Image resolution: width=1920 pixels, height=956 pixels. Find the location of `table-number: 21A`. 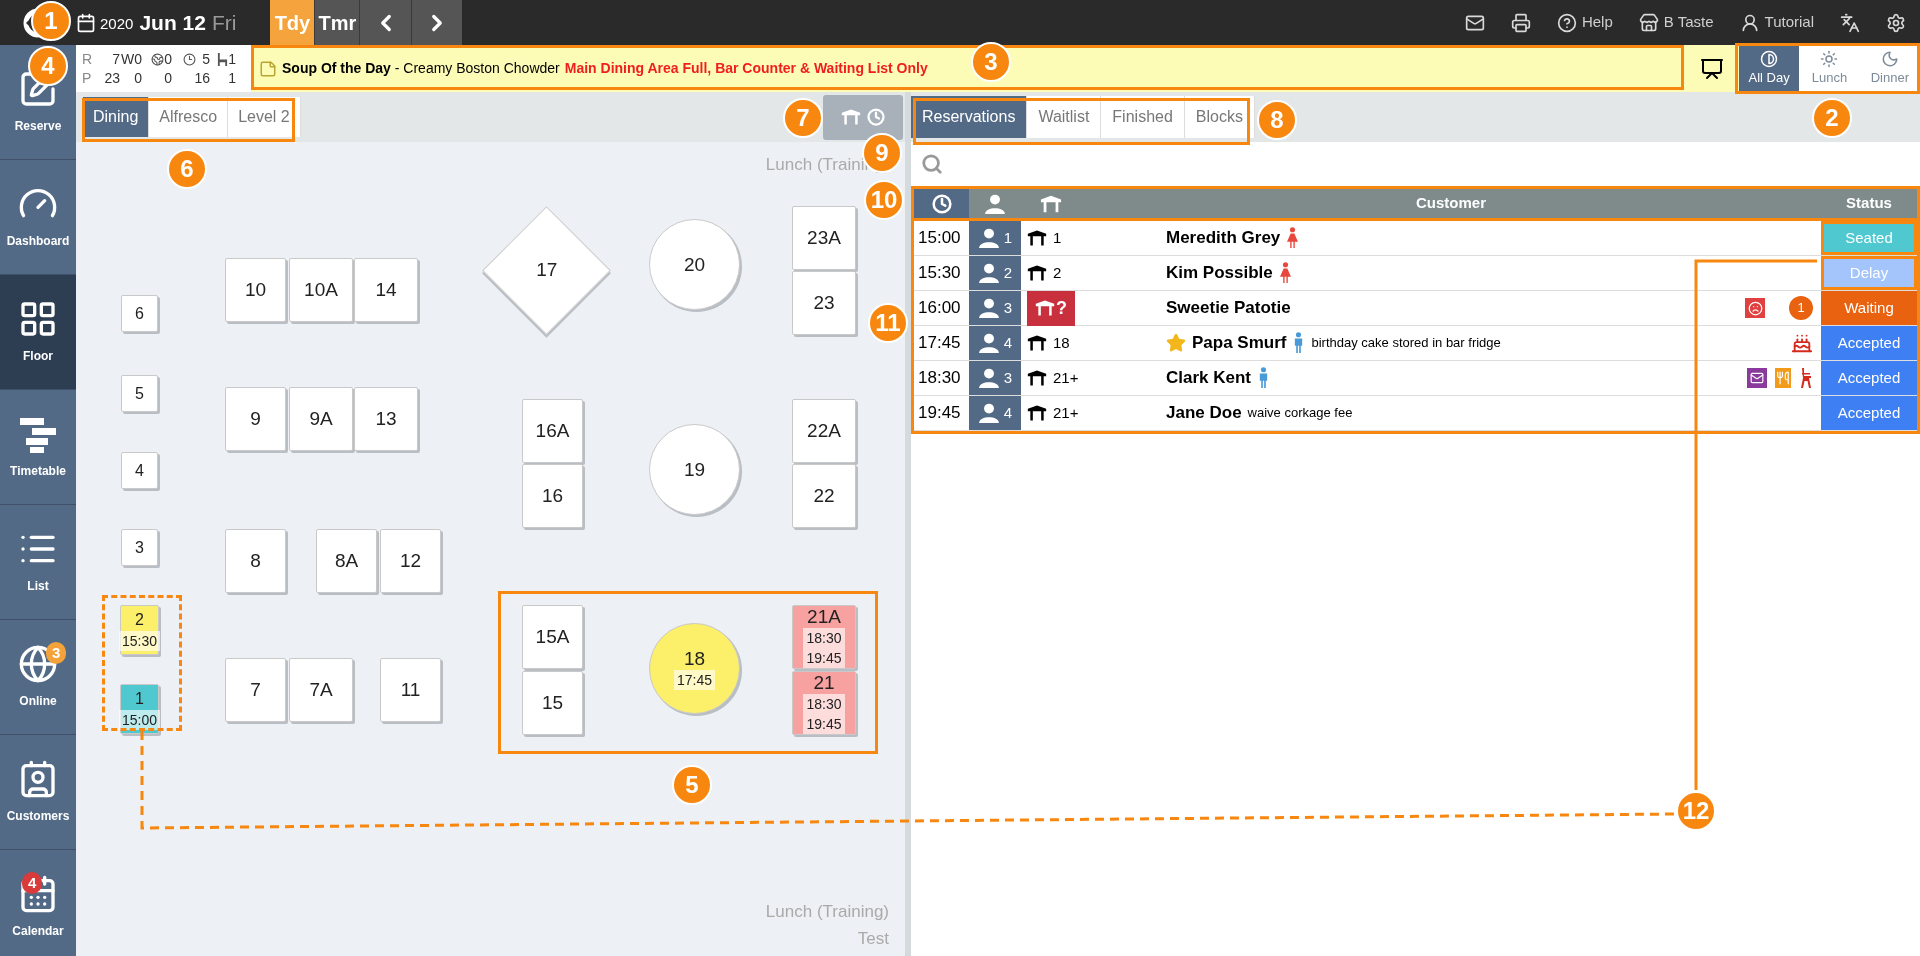

table-number: 21A is located at coordinates (824, 617).